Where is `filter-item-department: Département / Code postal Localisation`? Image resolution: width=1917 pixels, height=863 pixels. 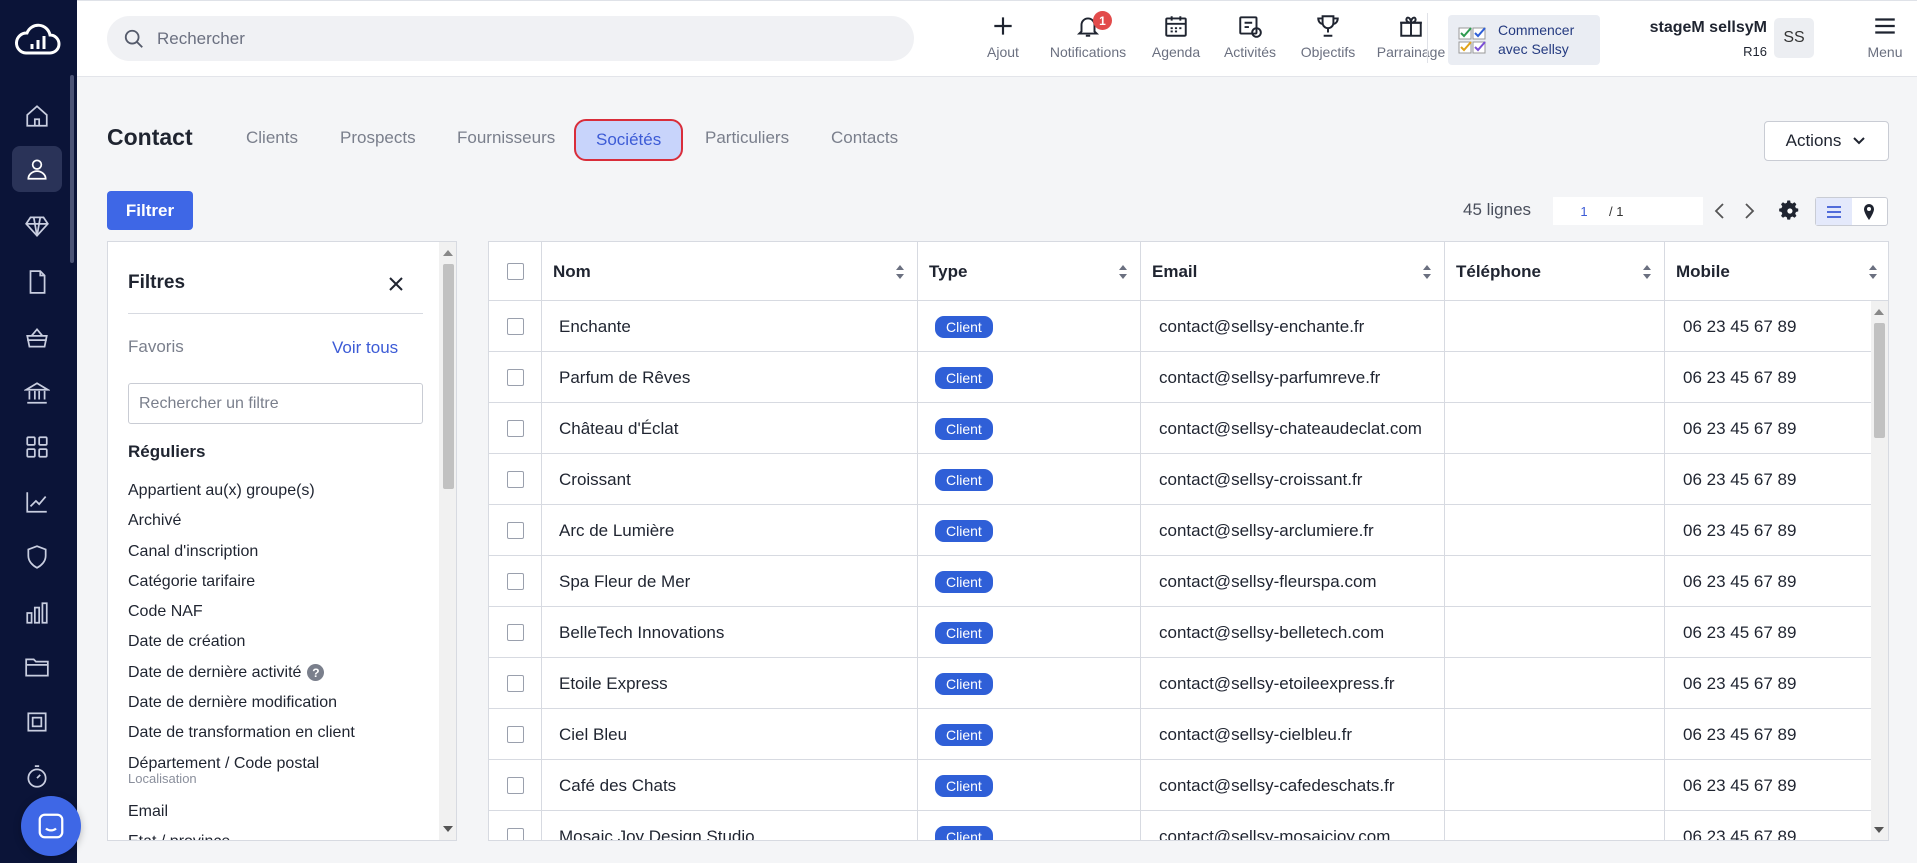 filter-item-department: Département / Code postal Localisation is located at coordinates (278, 775).